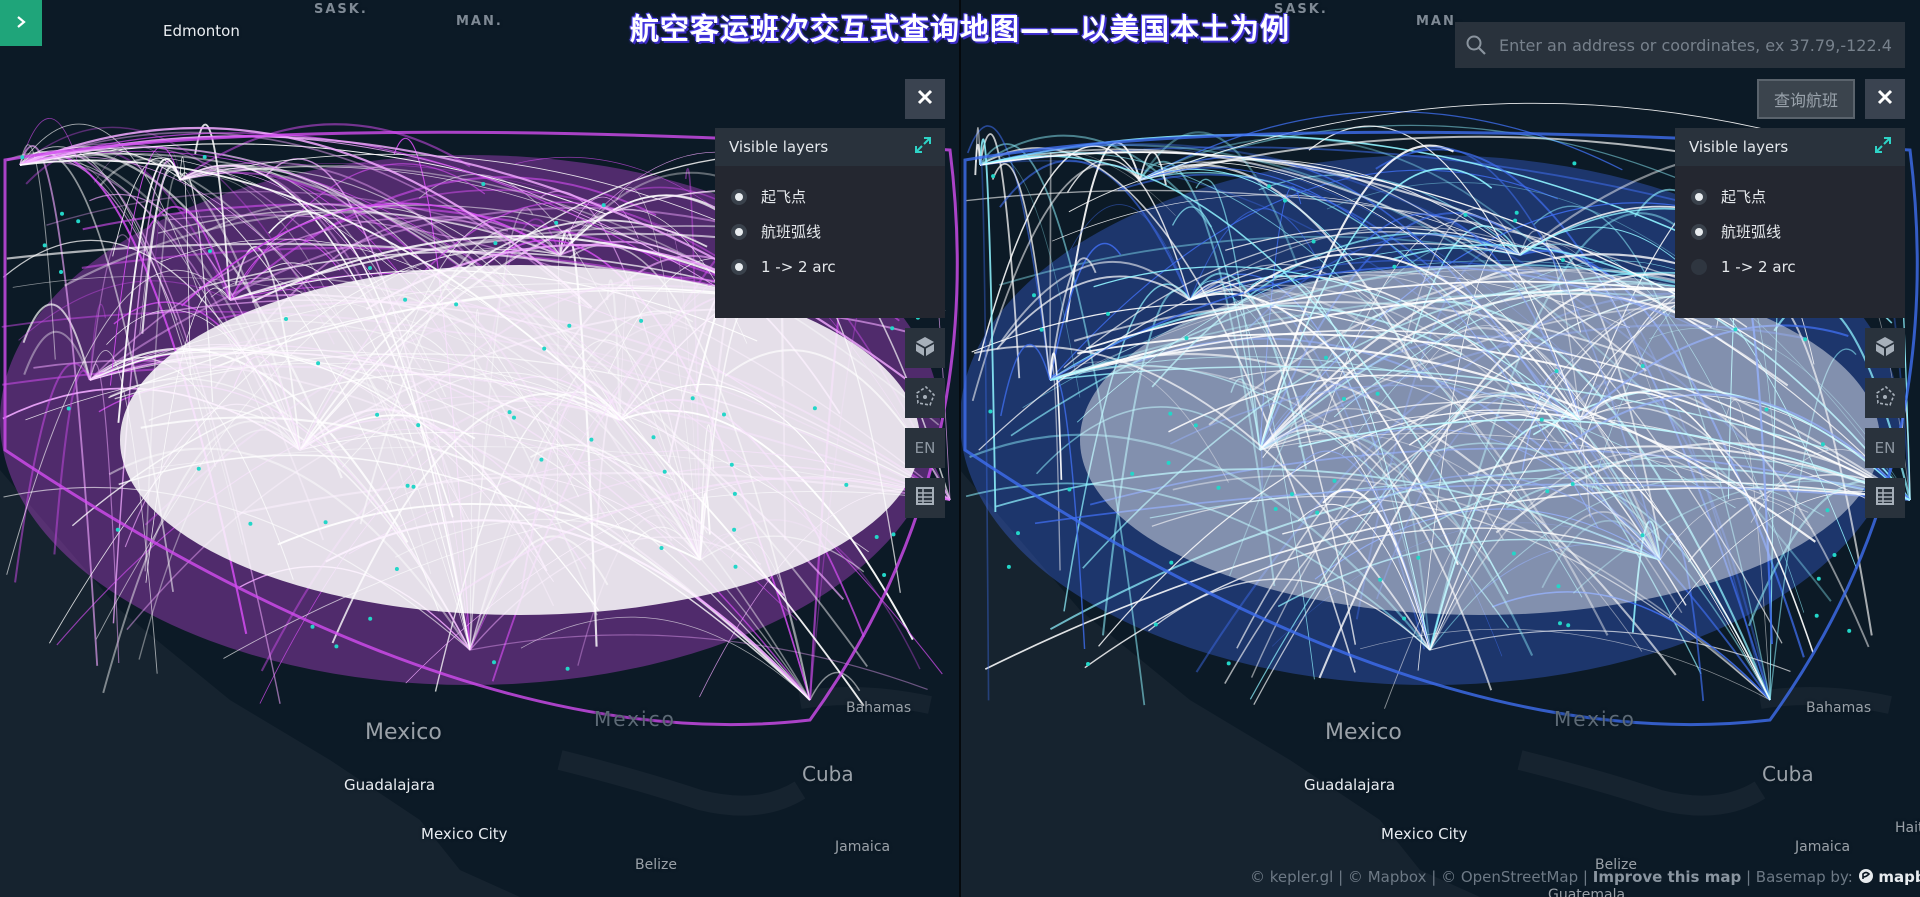 This screenshot has width=1920, height=897. What do you see at coordinates (1667, 877) in the screenshot?
I see `improve-map-link: Improve this map` at bounding box center [1667, 877].